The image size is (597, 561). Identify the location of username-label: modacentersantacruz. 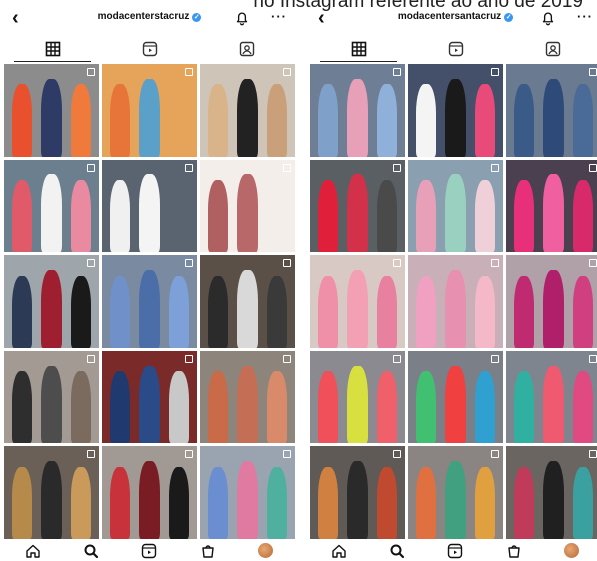
(449, 16).